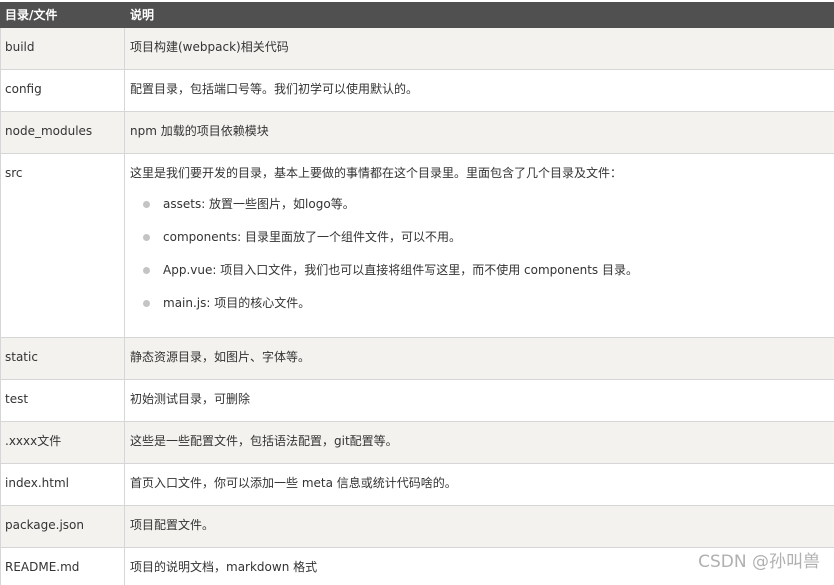 The height and width of the screenshot is (585, 834). I want to click on list-item-text: assets: 放置一些图片，如logo等。, so click(259, 204).